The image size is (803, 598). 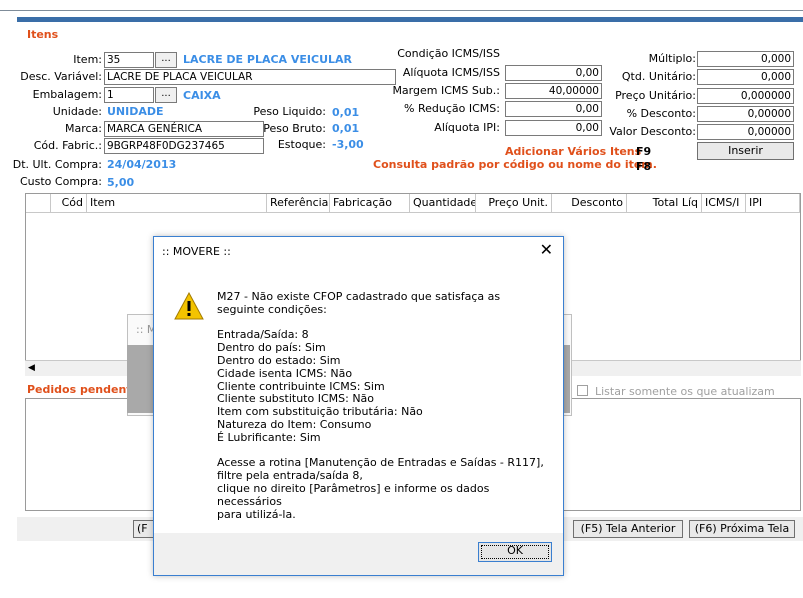 What do you see at coordinates (196, 251) in the screenshot?
I see `dialog-title: :: MOVERE ::` at bounding box center [196, 251].